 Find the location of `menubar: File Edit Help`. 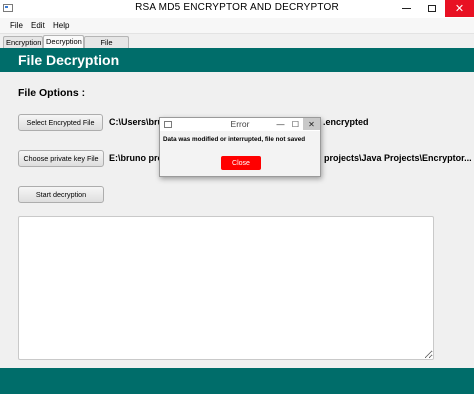

menubar: File Edit Help is located at coordinates (237, 26).